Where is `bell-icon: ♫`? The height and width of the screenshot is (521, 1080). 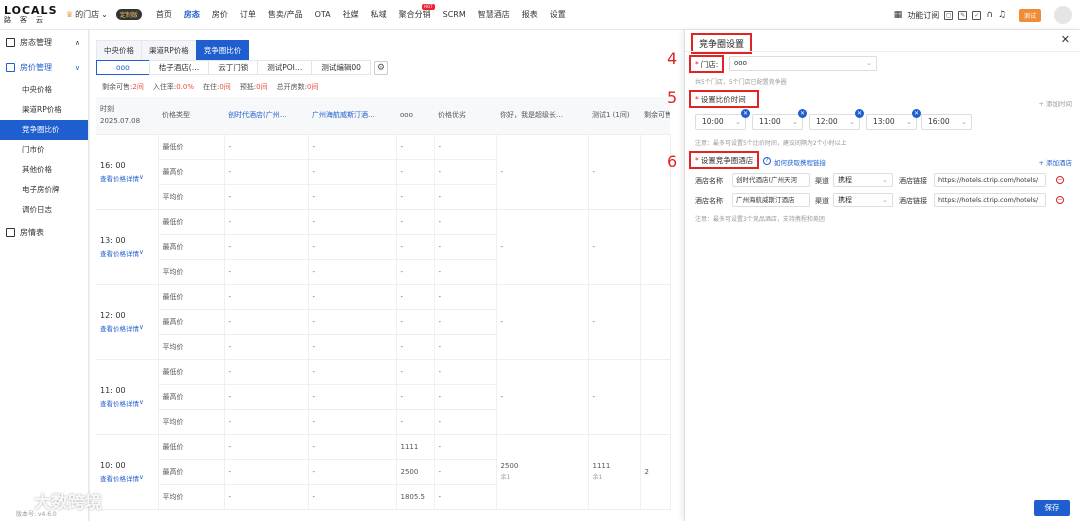
bell-icon: ♫ is located at coordinates (1002, 15).